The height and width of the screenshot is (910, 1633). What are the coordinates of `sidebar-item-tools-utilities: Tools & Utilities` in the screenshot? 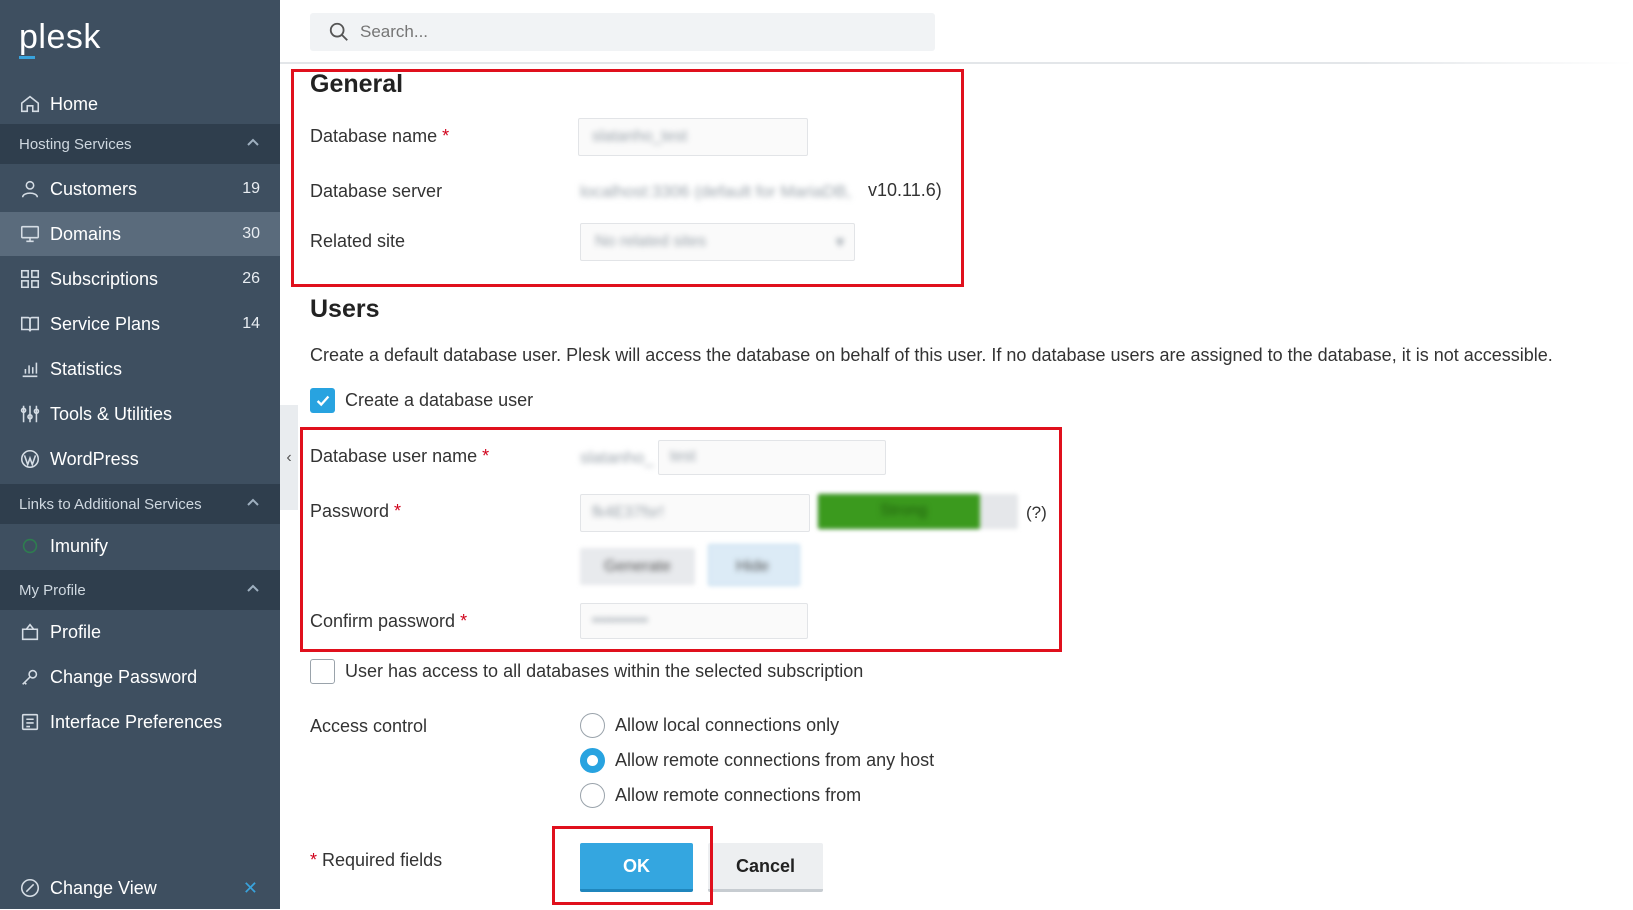 It's located at (140, 414).